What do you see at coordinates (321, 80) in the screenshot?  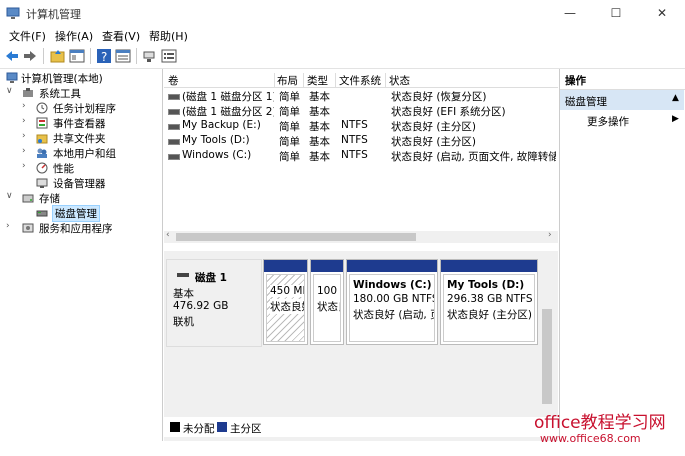 I see `column-header-type: 类型` at bounding box center [321, 80].